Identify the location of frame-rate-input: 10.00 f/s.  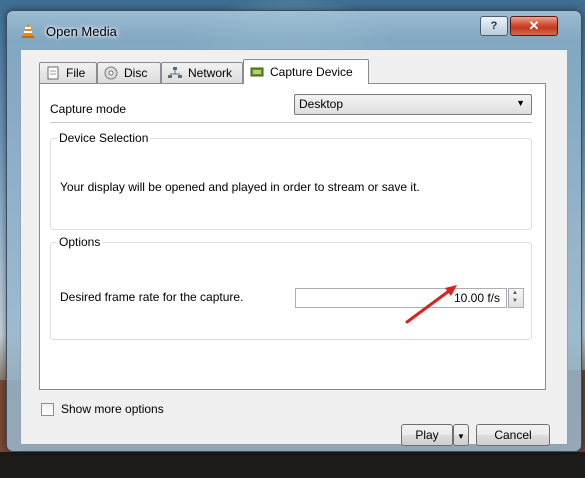
(401, 298).